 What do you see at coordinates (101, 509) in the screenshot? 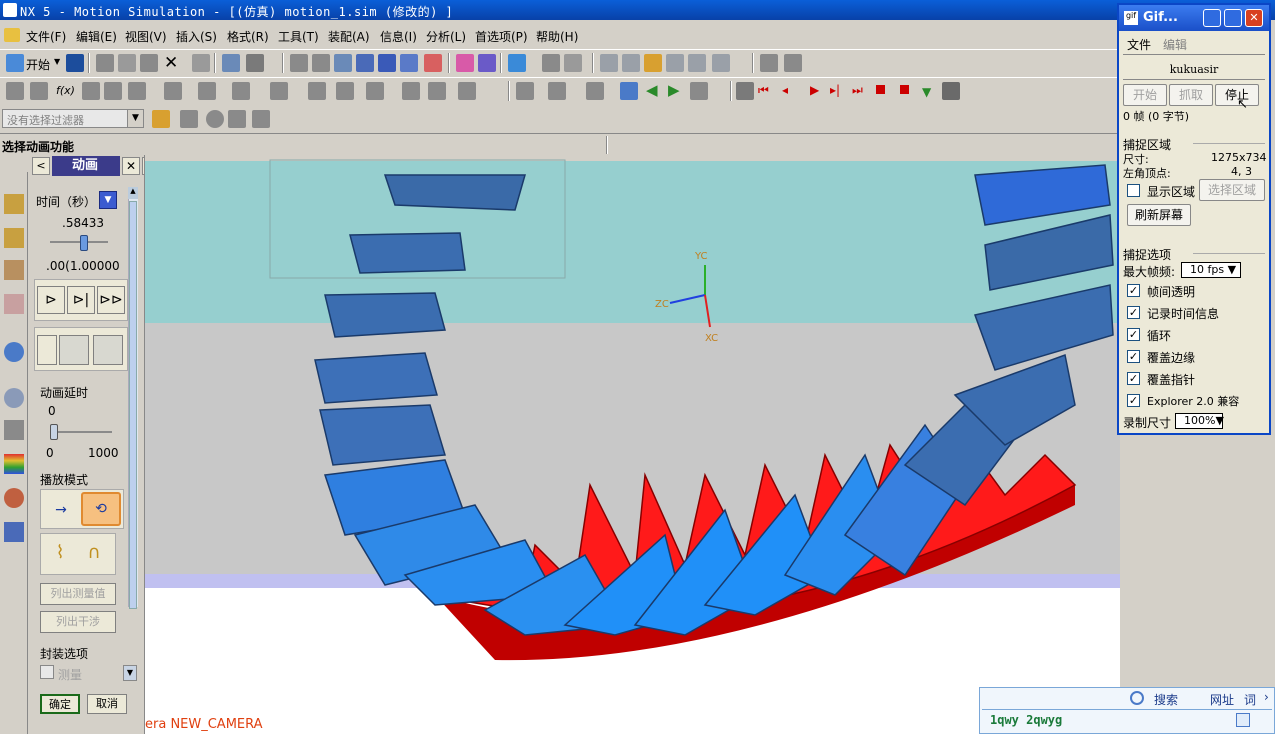
I see `loop-mode-icon: ⟲` at bounding box center [101, 509].